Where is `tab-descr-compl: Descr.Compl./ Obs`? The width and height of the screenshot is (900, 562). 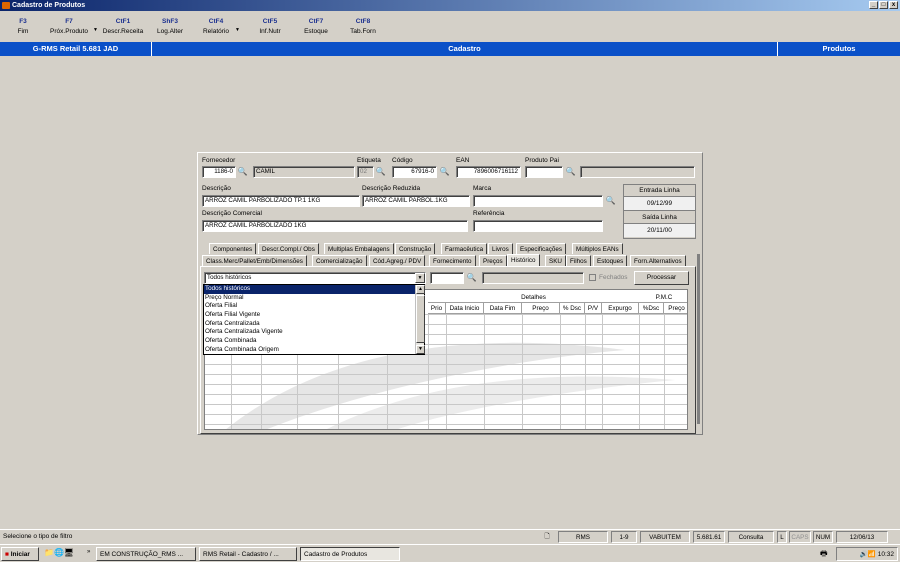
tab-descr-compl: Descr.Compl./ Obs is located at coordinates (288, 248).